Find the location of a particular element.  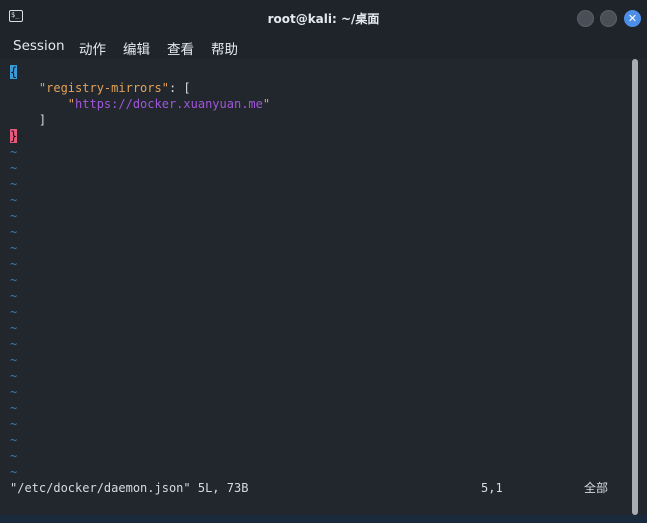

editor-line-3: "https://docker.xuanyuan.me" is located at coordinates (140, 104).